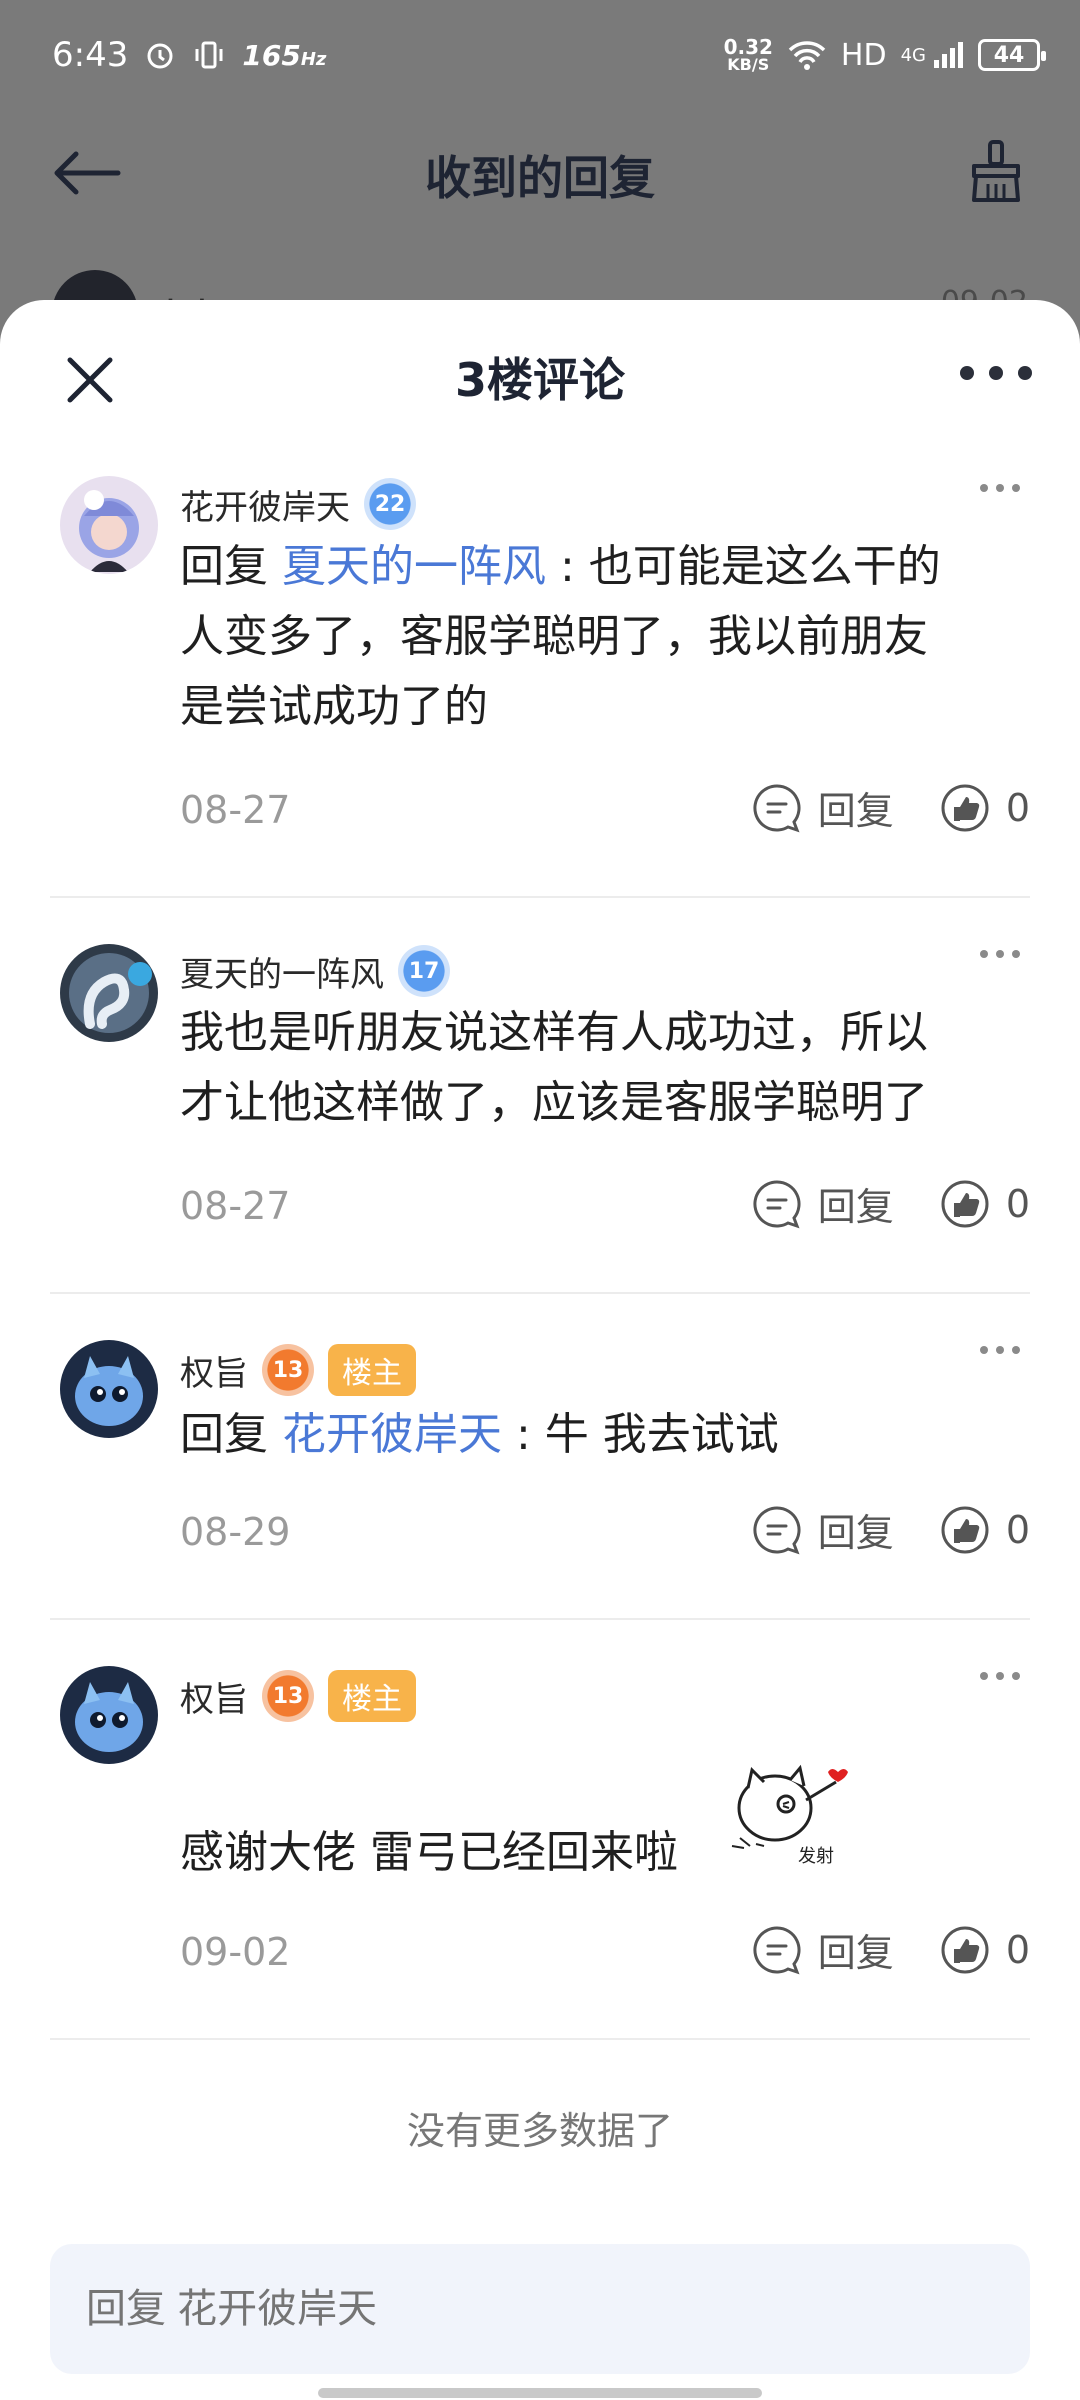 This screenshot has width=1080, height=2400. Describe the element at coordinates (390, 504) in the screenshot. I see `level-badge: 22` at that location.